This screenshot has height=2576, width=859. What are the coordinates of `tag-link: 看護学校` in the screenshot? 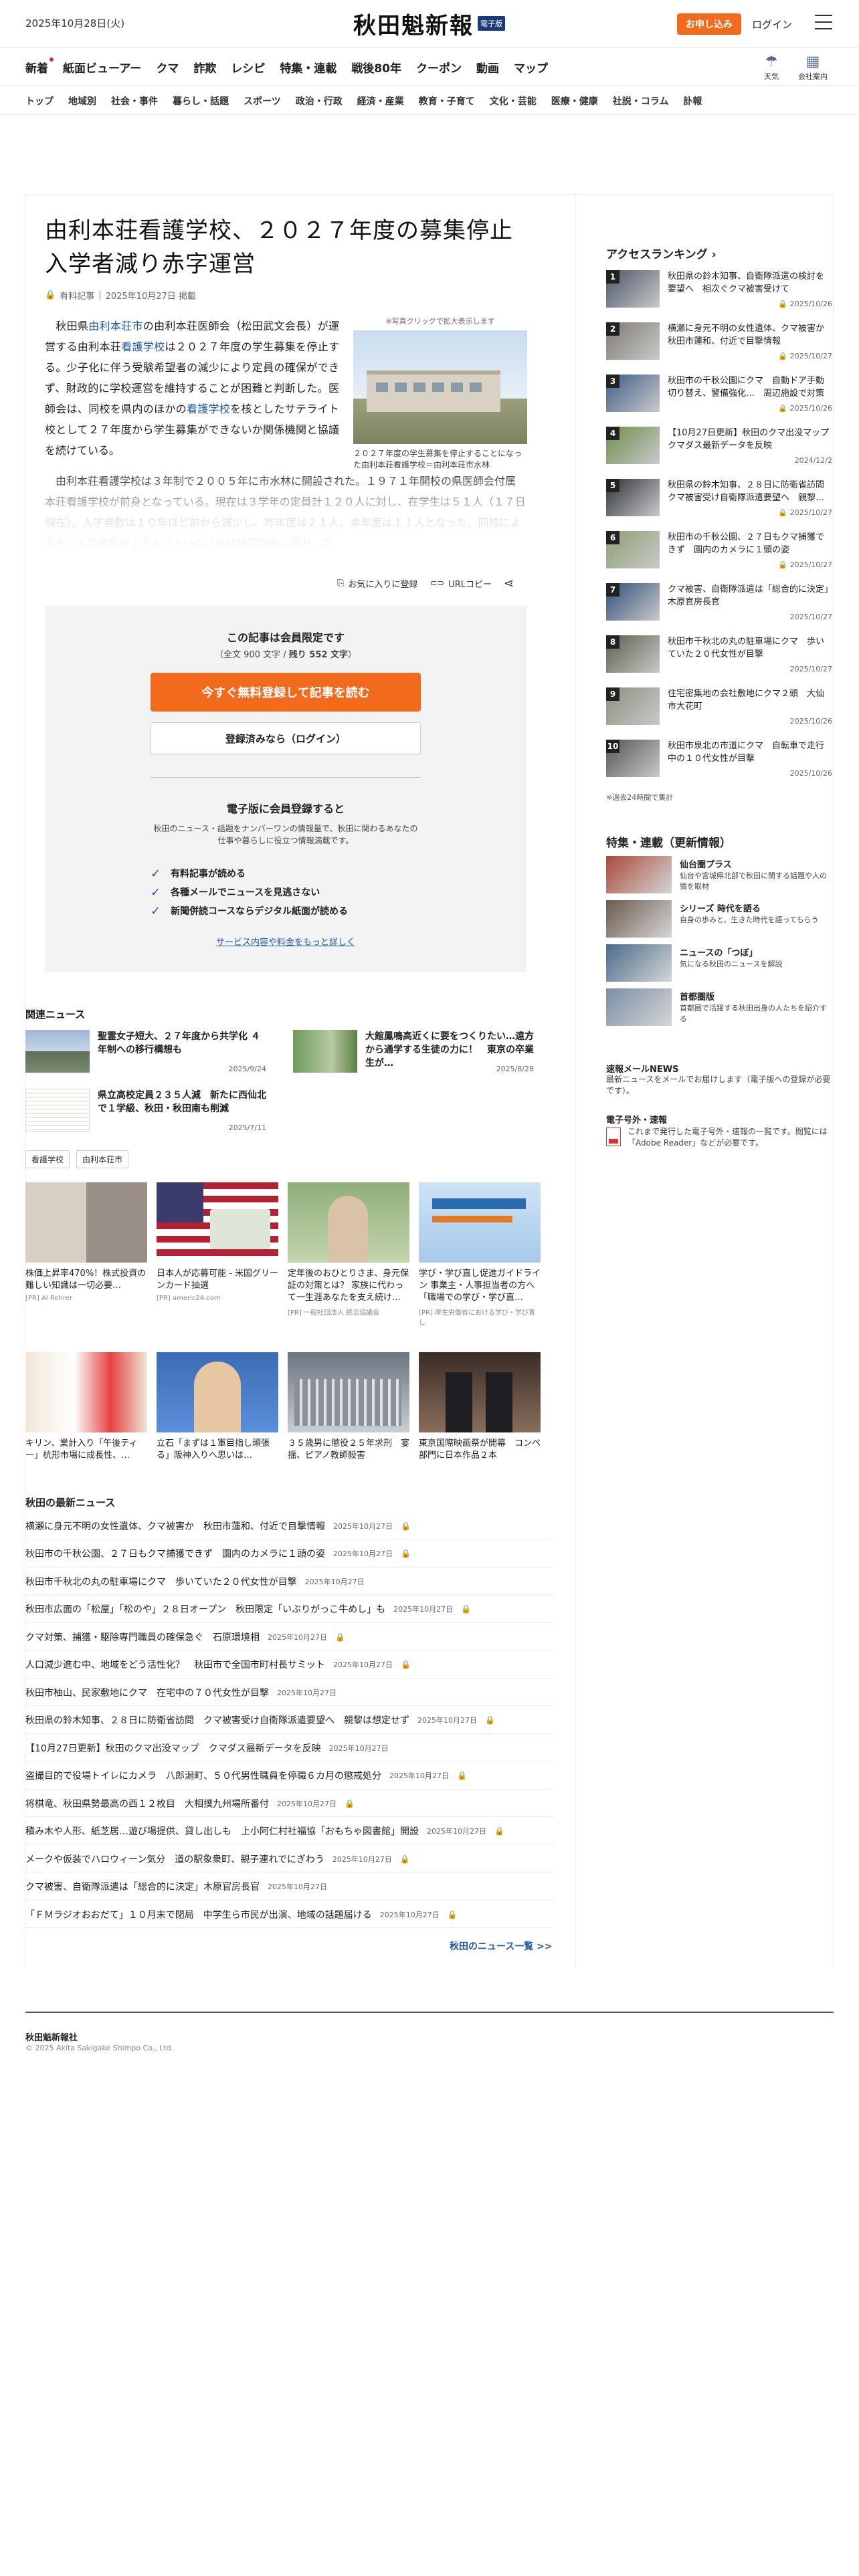 It's located at (48, 1159).